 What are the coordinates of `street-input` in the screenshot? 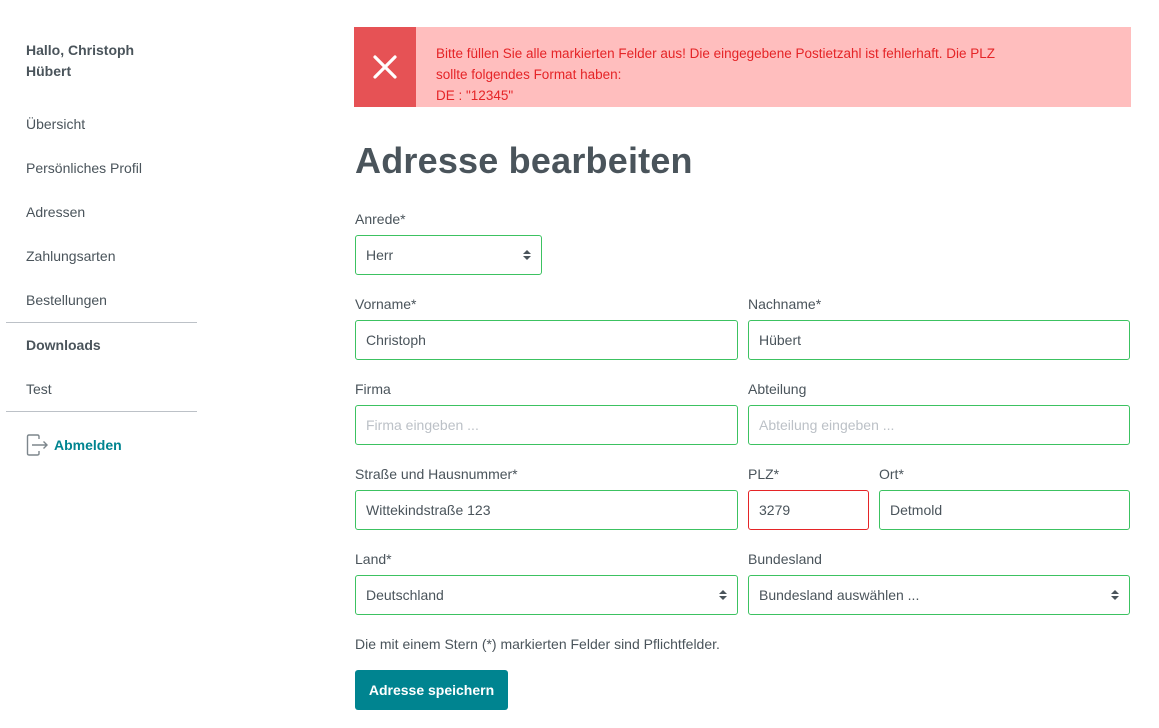 It's located at (546, 510).